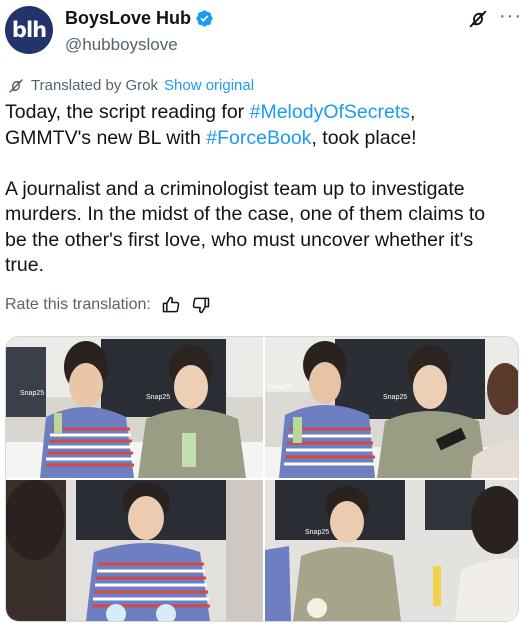 Image resolution: width=523 pixels, height=626 pixels. What do you see at coordinates (128, 18) in the screenshot?
I see `display-name-text: BoysLove Hub` at bounding box center [128, 18].